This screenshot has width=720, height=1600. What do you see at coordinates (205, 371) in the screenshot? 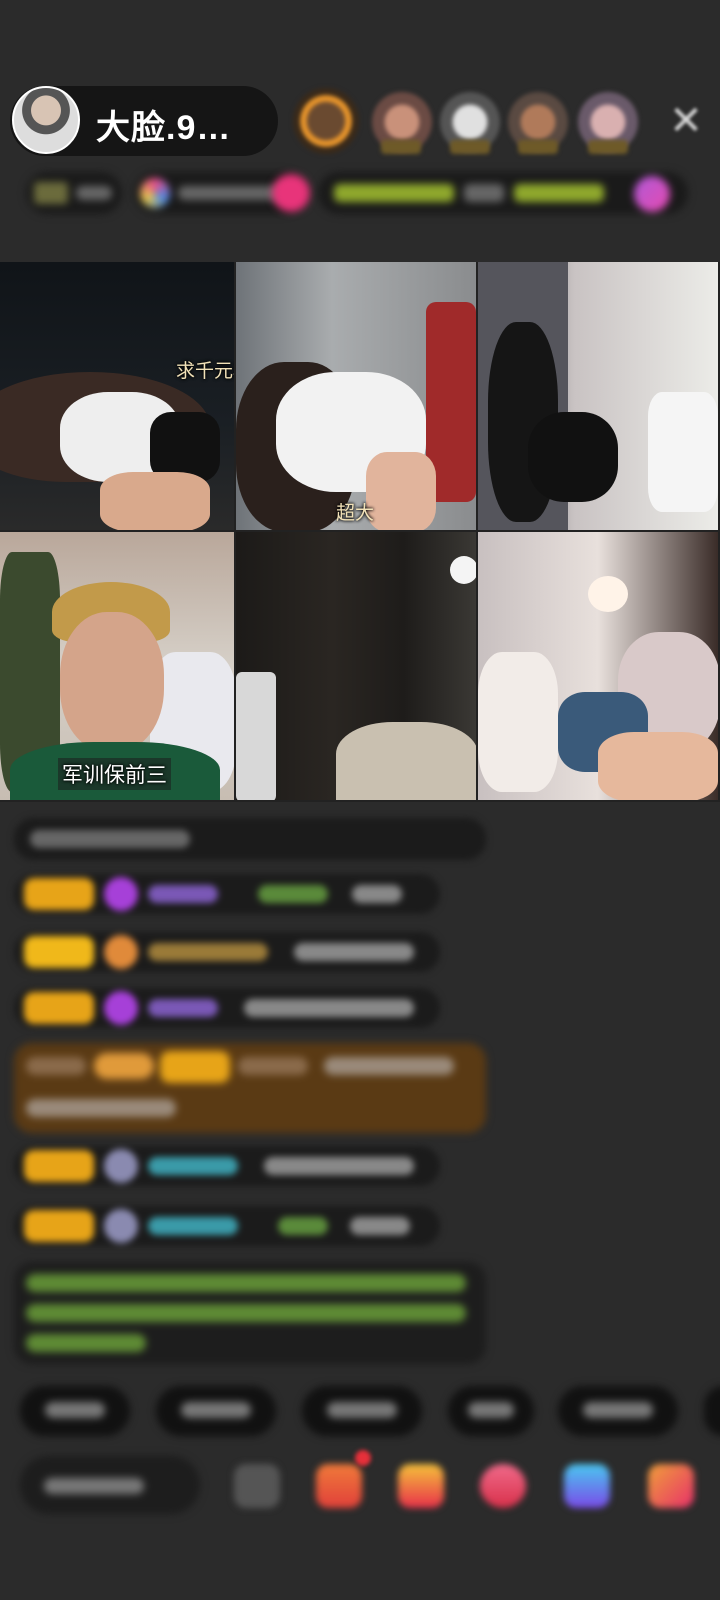
I see `tile-label-1: 求千元机` at bounding box center [205, 371].